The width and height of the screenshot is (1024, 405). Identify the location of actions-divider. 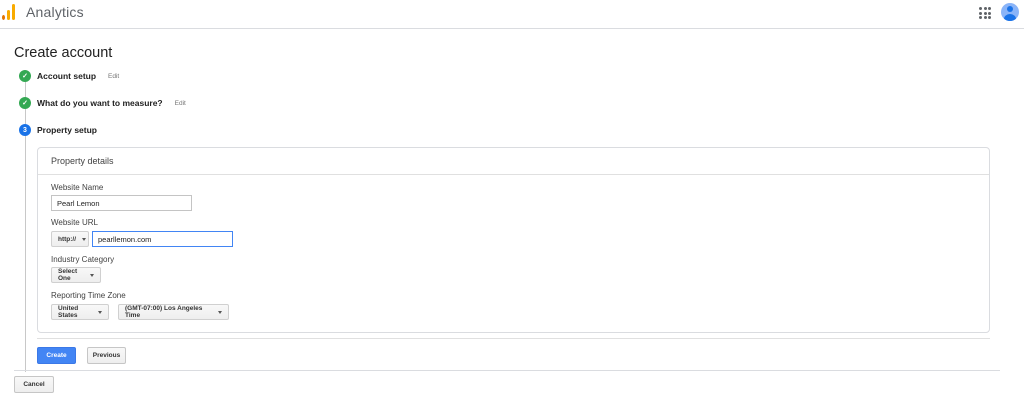
(513, 338).